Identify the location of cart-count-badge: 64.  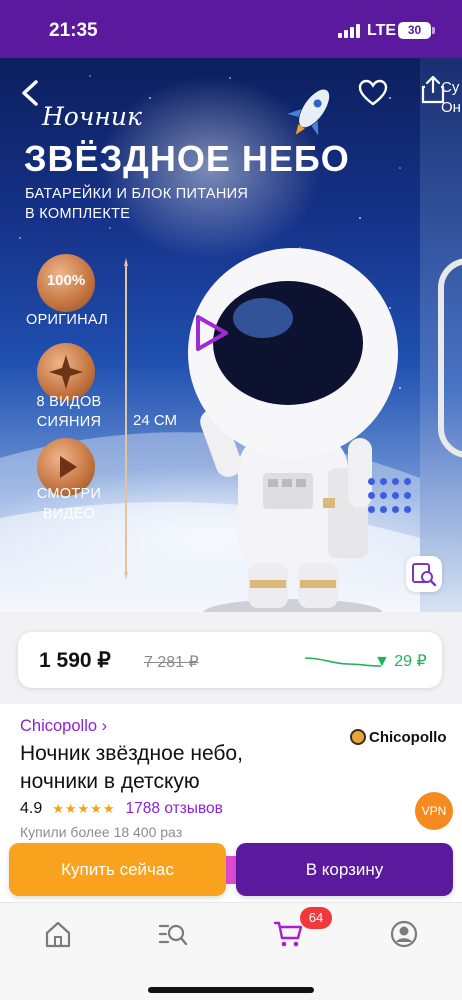
(316, 918).